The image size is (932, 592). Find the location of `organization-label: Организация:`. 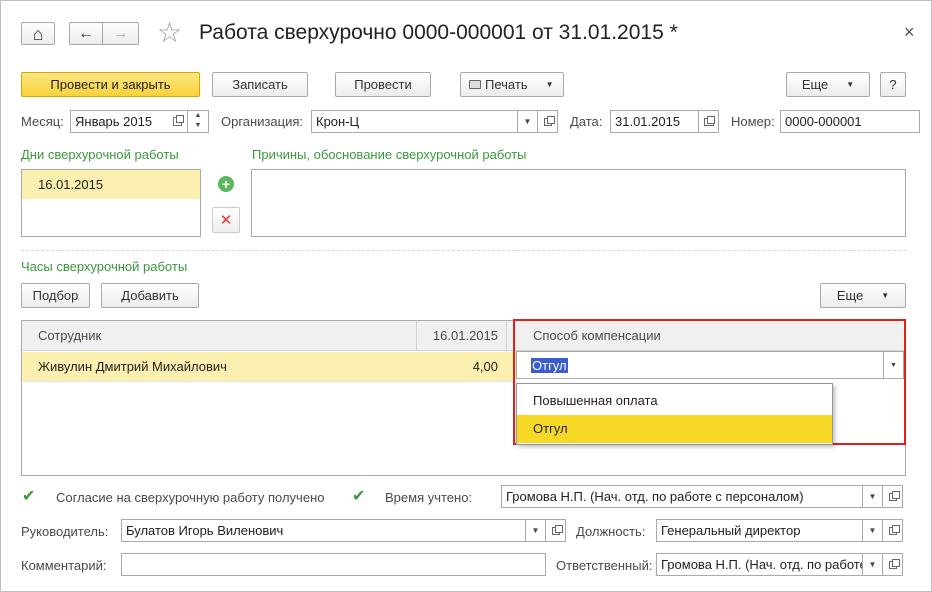

organization-label: Организация: is located at coordinates (262, 121).